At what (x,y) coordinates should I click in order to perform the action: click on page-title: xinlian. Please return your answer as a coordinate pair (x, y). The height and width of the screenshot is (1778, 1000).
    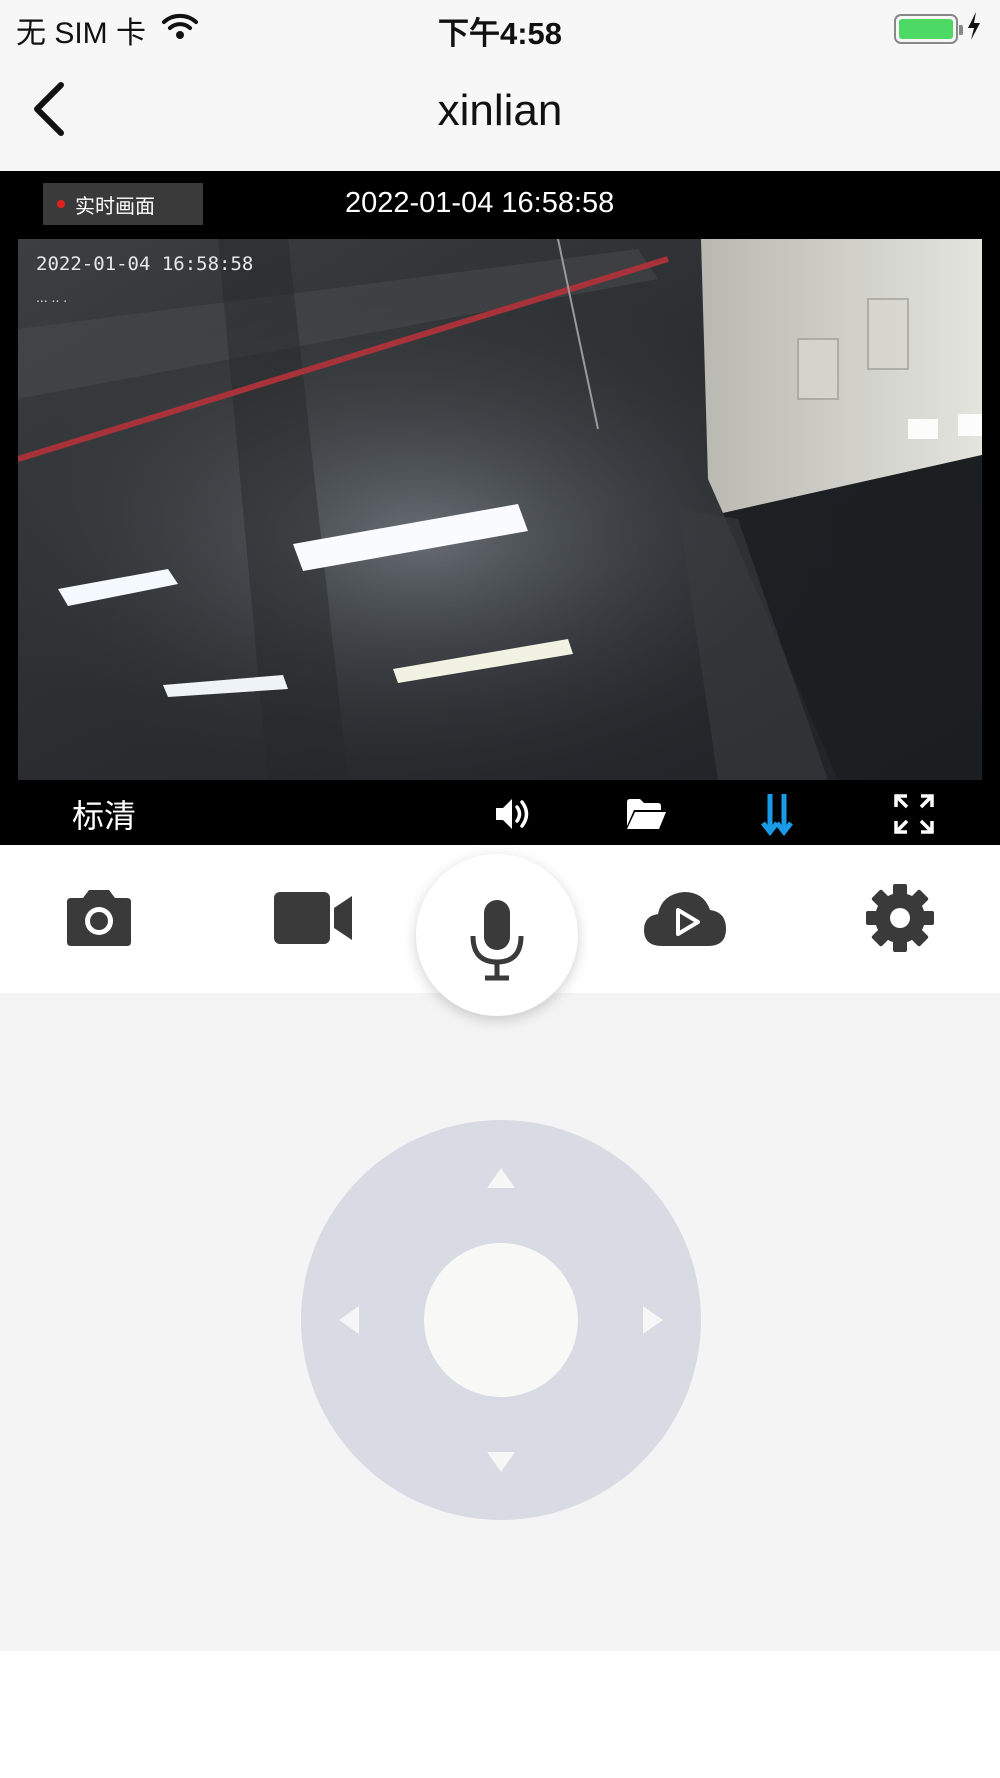
    Looking at the image, I should click on (500, 110).